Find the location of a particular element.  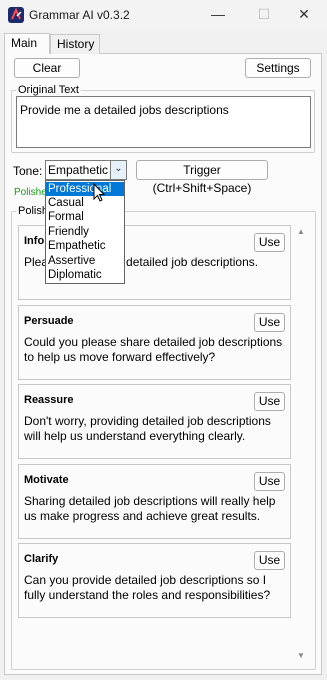

card-title: Info is located at coordinates (34, 241).